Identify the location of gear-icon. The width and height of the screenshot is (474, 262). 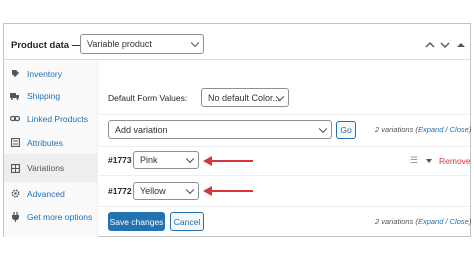
(15, 194).